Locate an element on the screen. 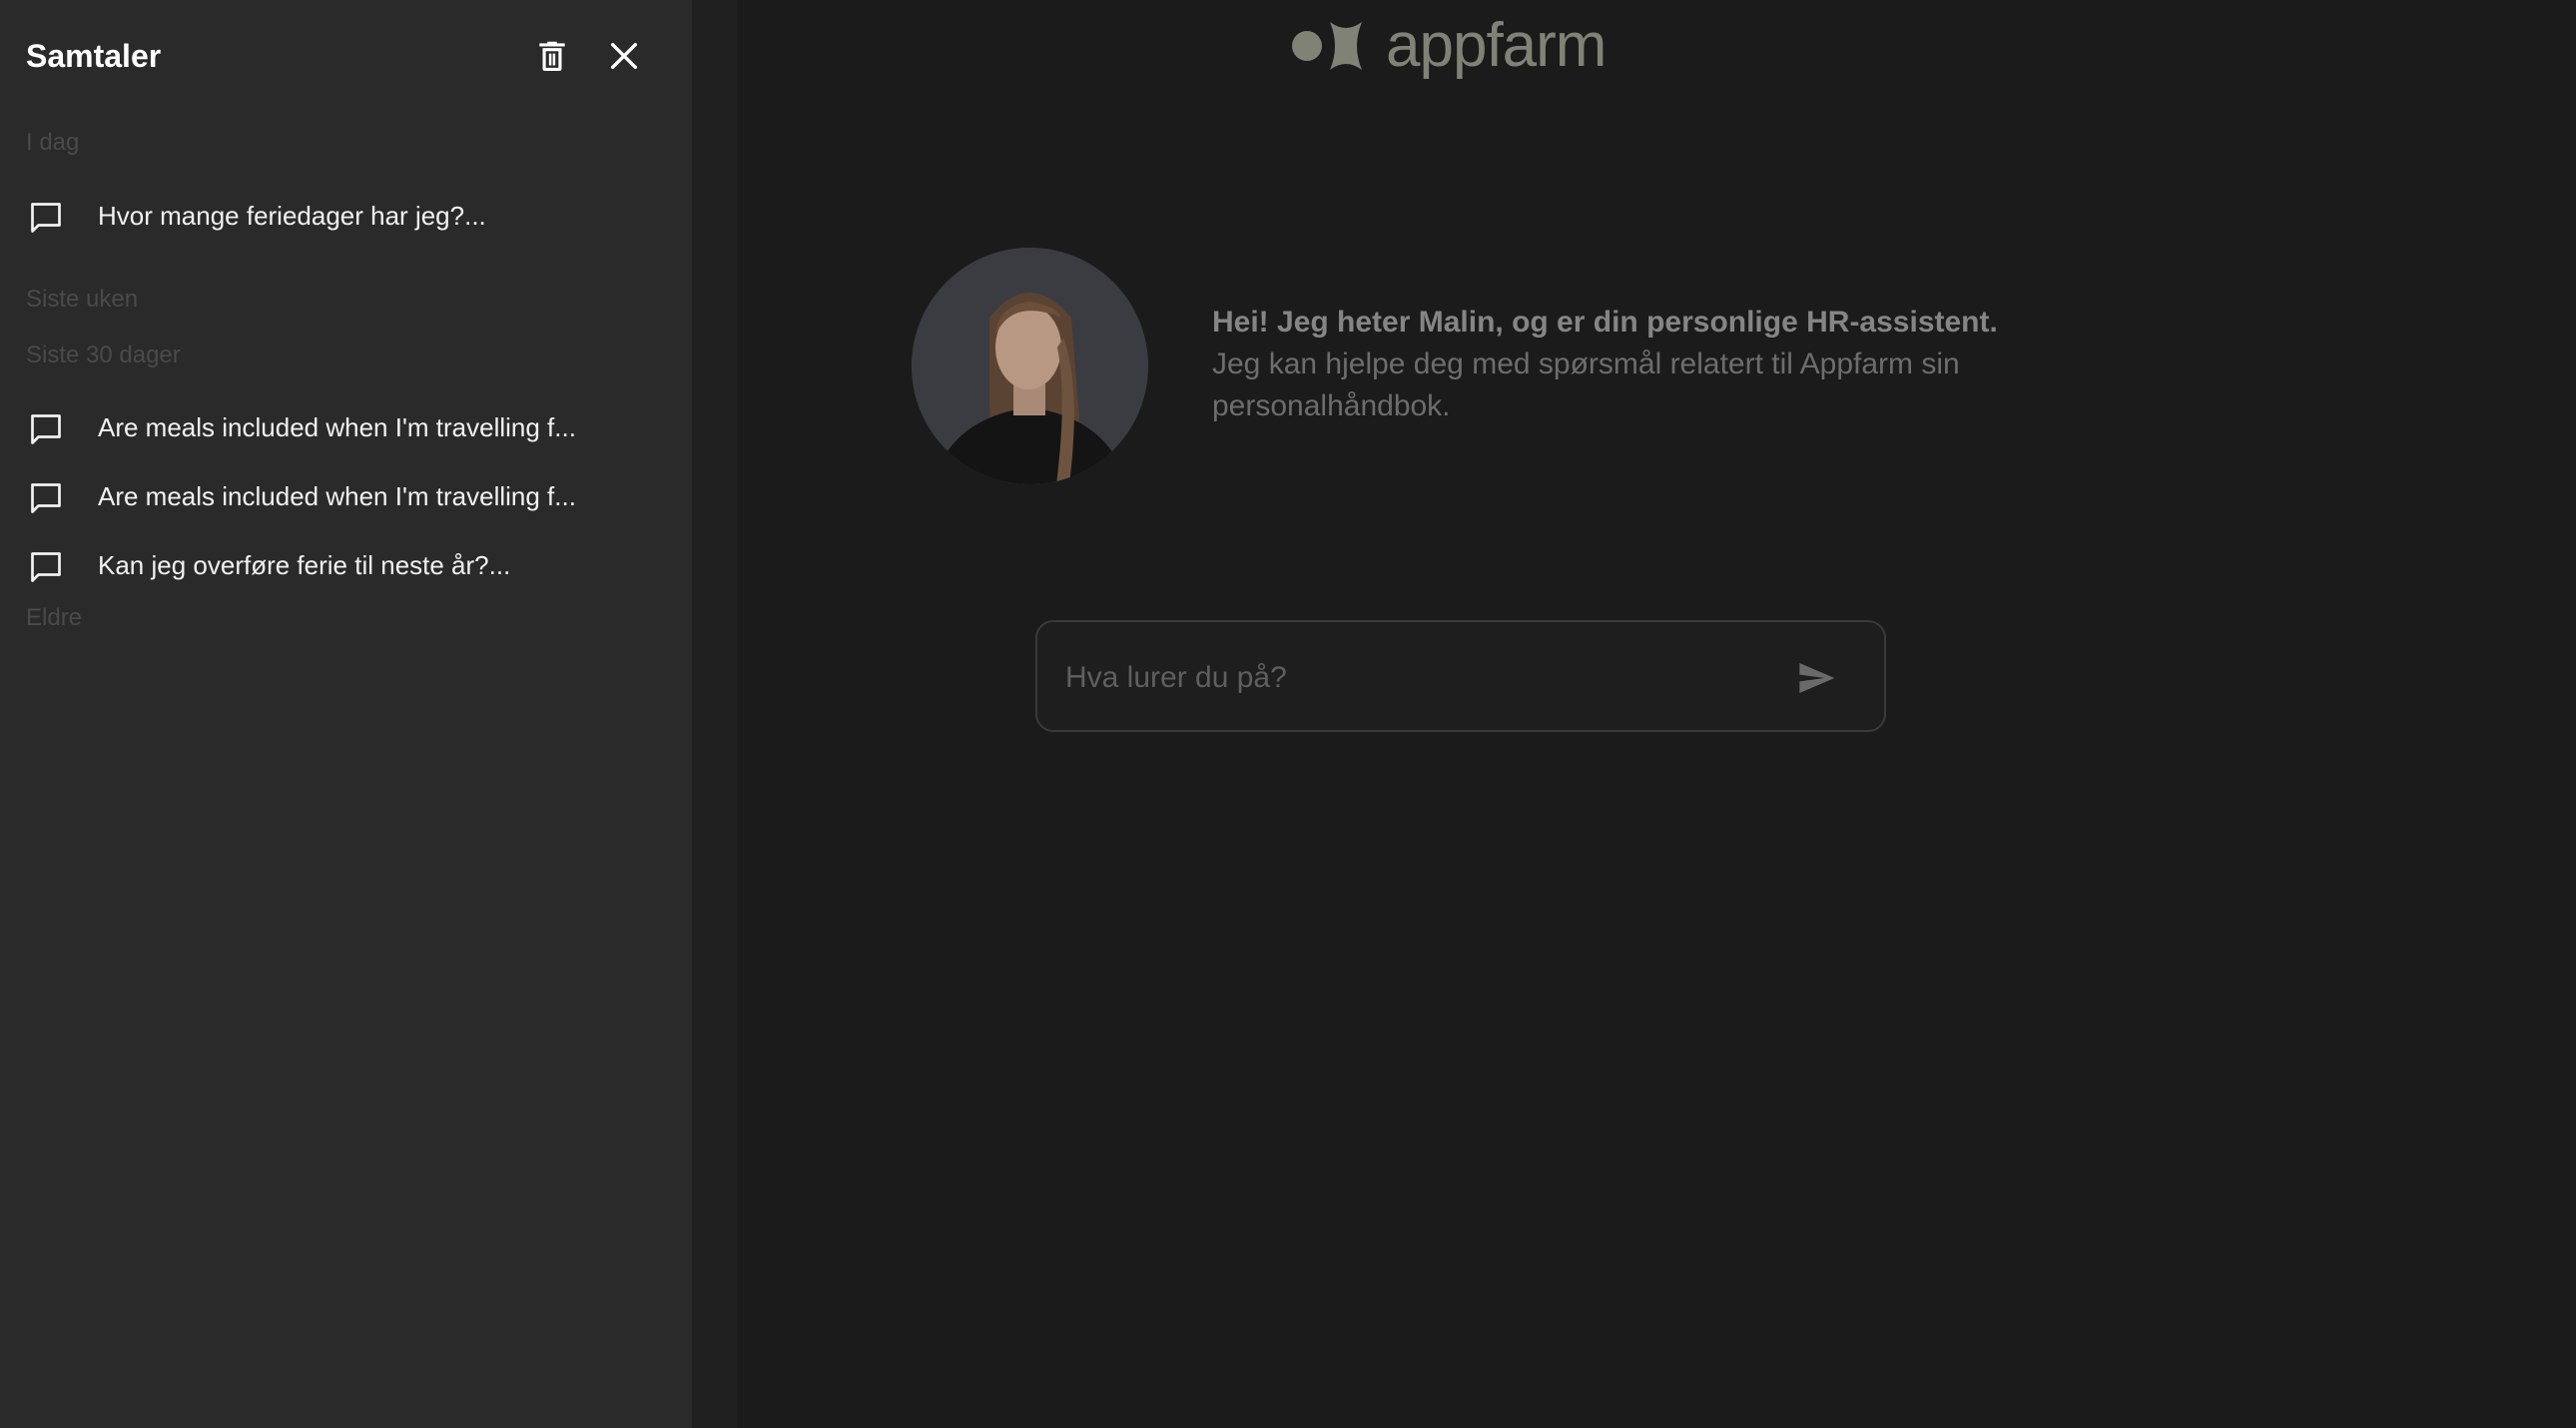 The image size is (2576, 1428). section-label-last-30-days: Siste 30 dager is located at coordinates (103, 355).